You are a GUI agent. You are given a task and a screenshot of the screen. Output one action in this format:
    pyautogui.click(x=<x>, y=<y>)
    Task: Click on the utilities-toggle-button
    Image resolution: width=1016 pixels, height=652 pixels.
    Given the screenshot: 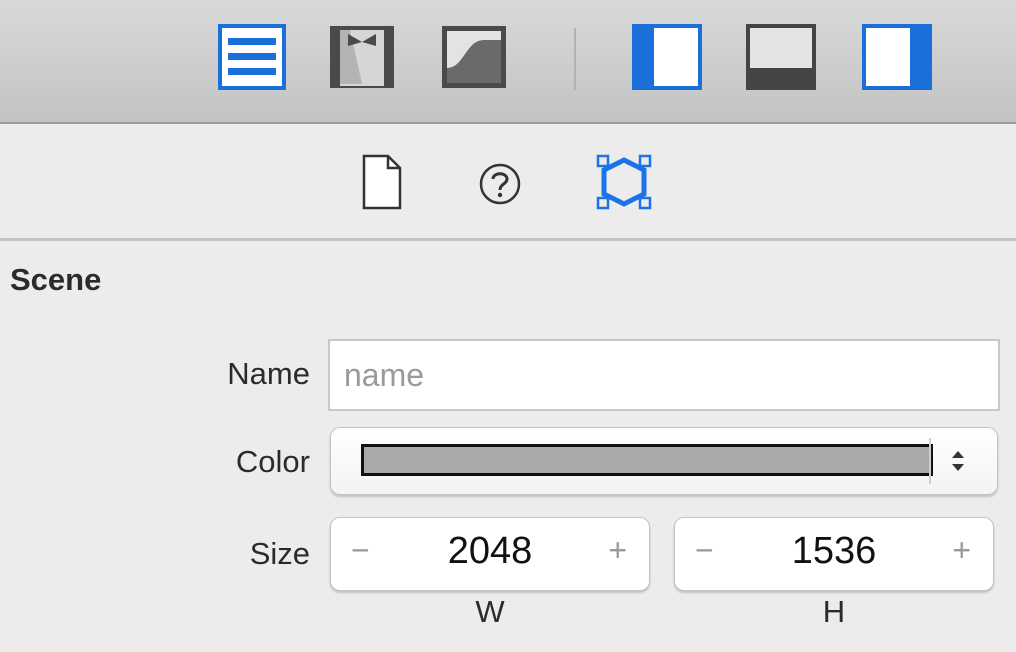 What is the action you would take?
    pyautogui.click(x=897, y=57)
    